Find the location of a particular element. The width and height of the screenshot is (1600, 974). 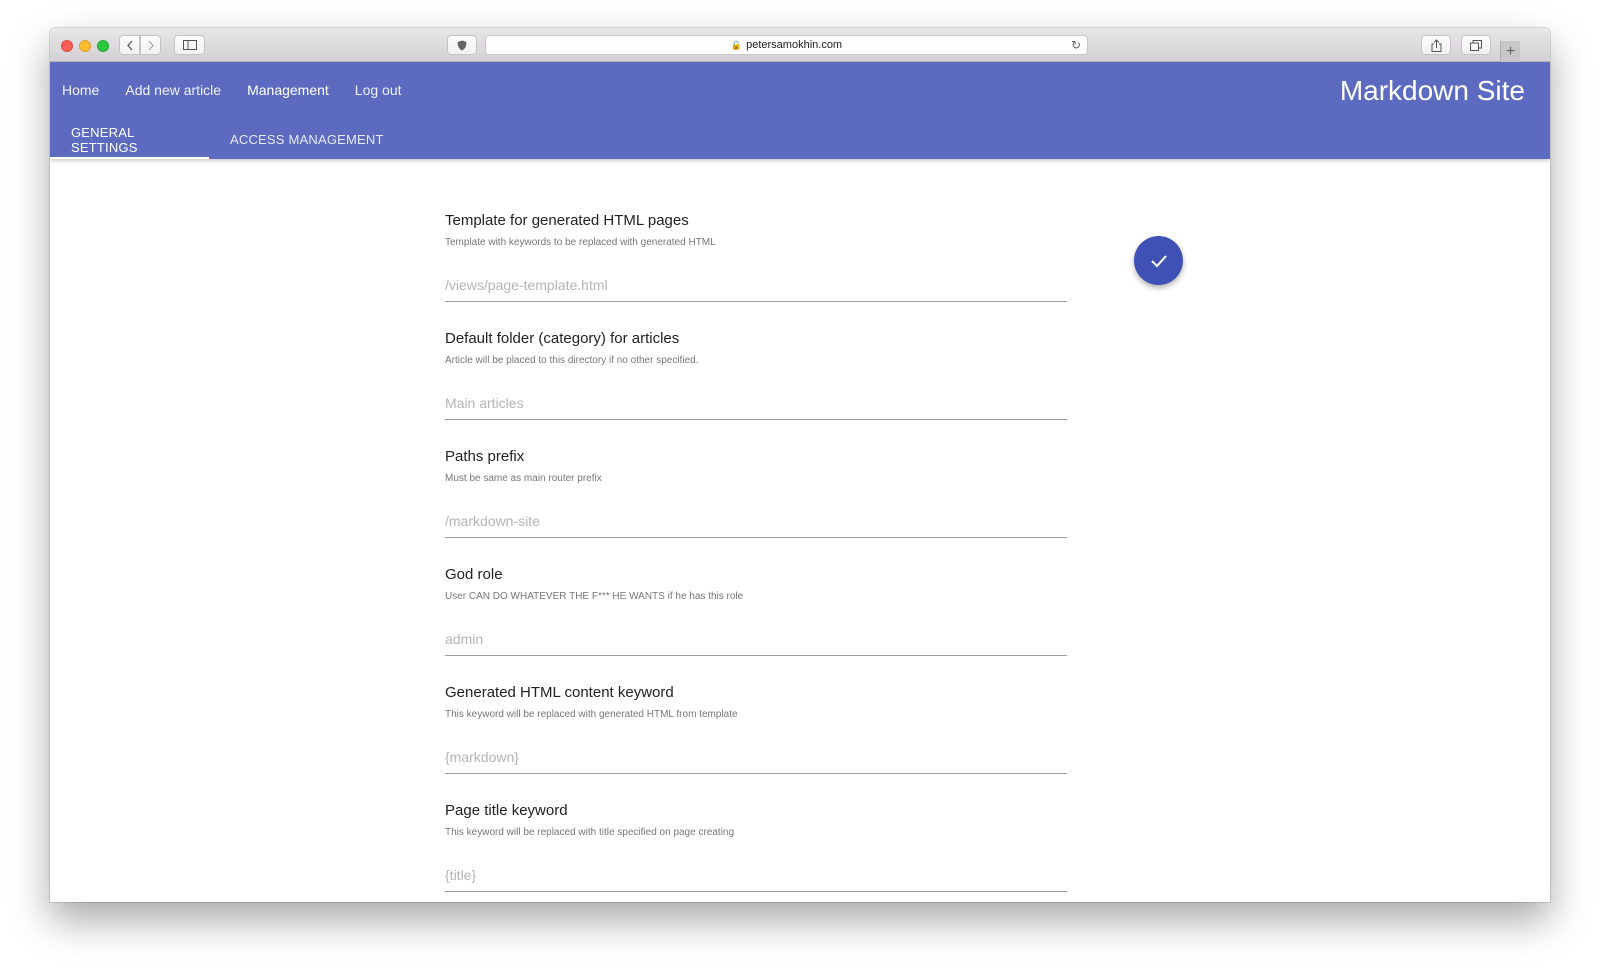

field-title: Default folder (category) for articles is located at coordinates (562, 338).